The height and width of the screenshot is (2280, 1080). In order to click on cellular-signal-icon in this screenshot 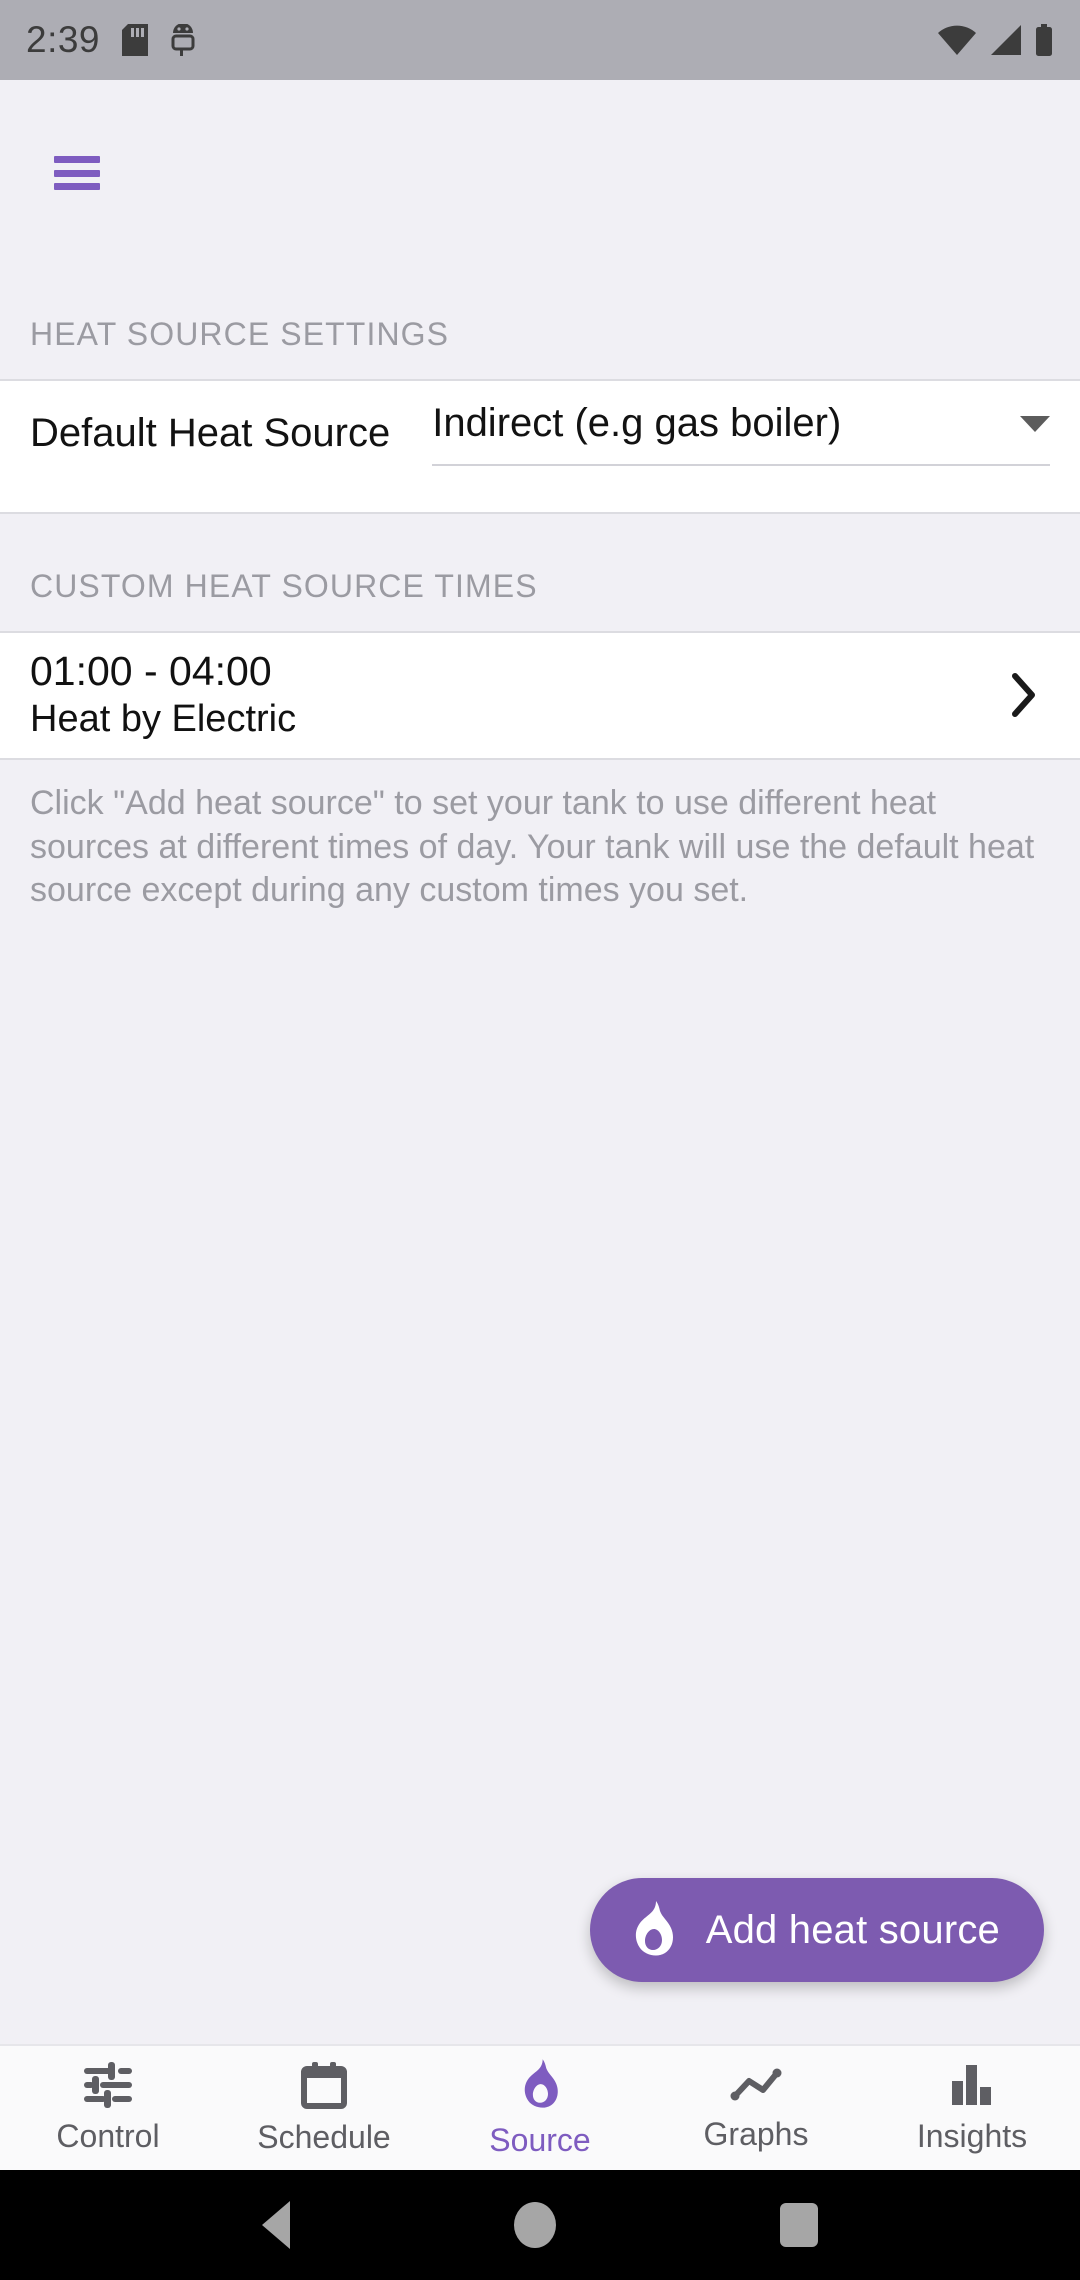, I will do `click(1005, 40)`.